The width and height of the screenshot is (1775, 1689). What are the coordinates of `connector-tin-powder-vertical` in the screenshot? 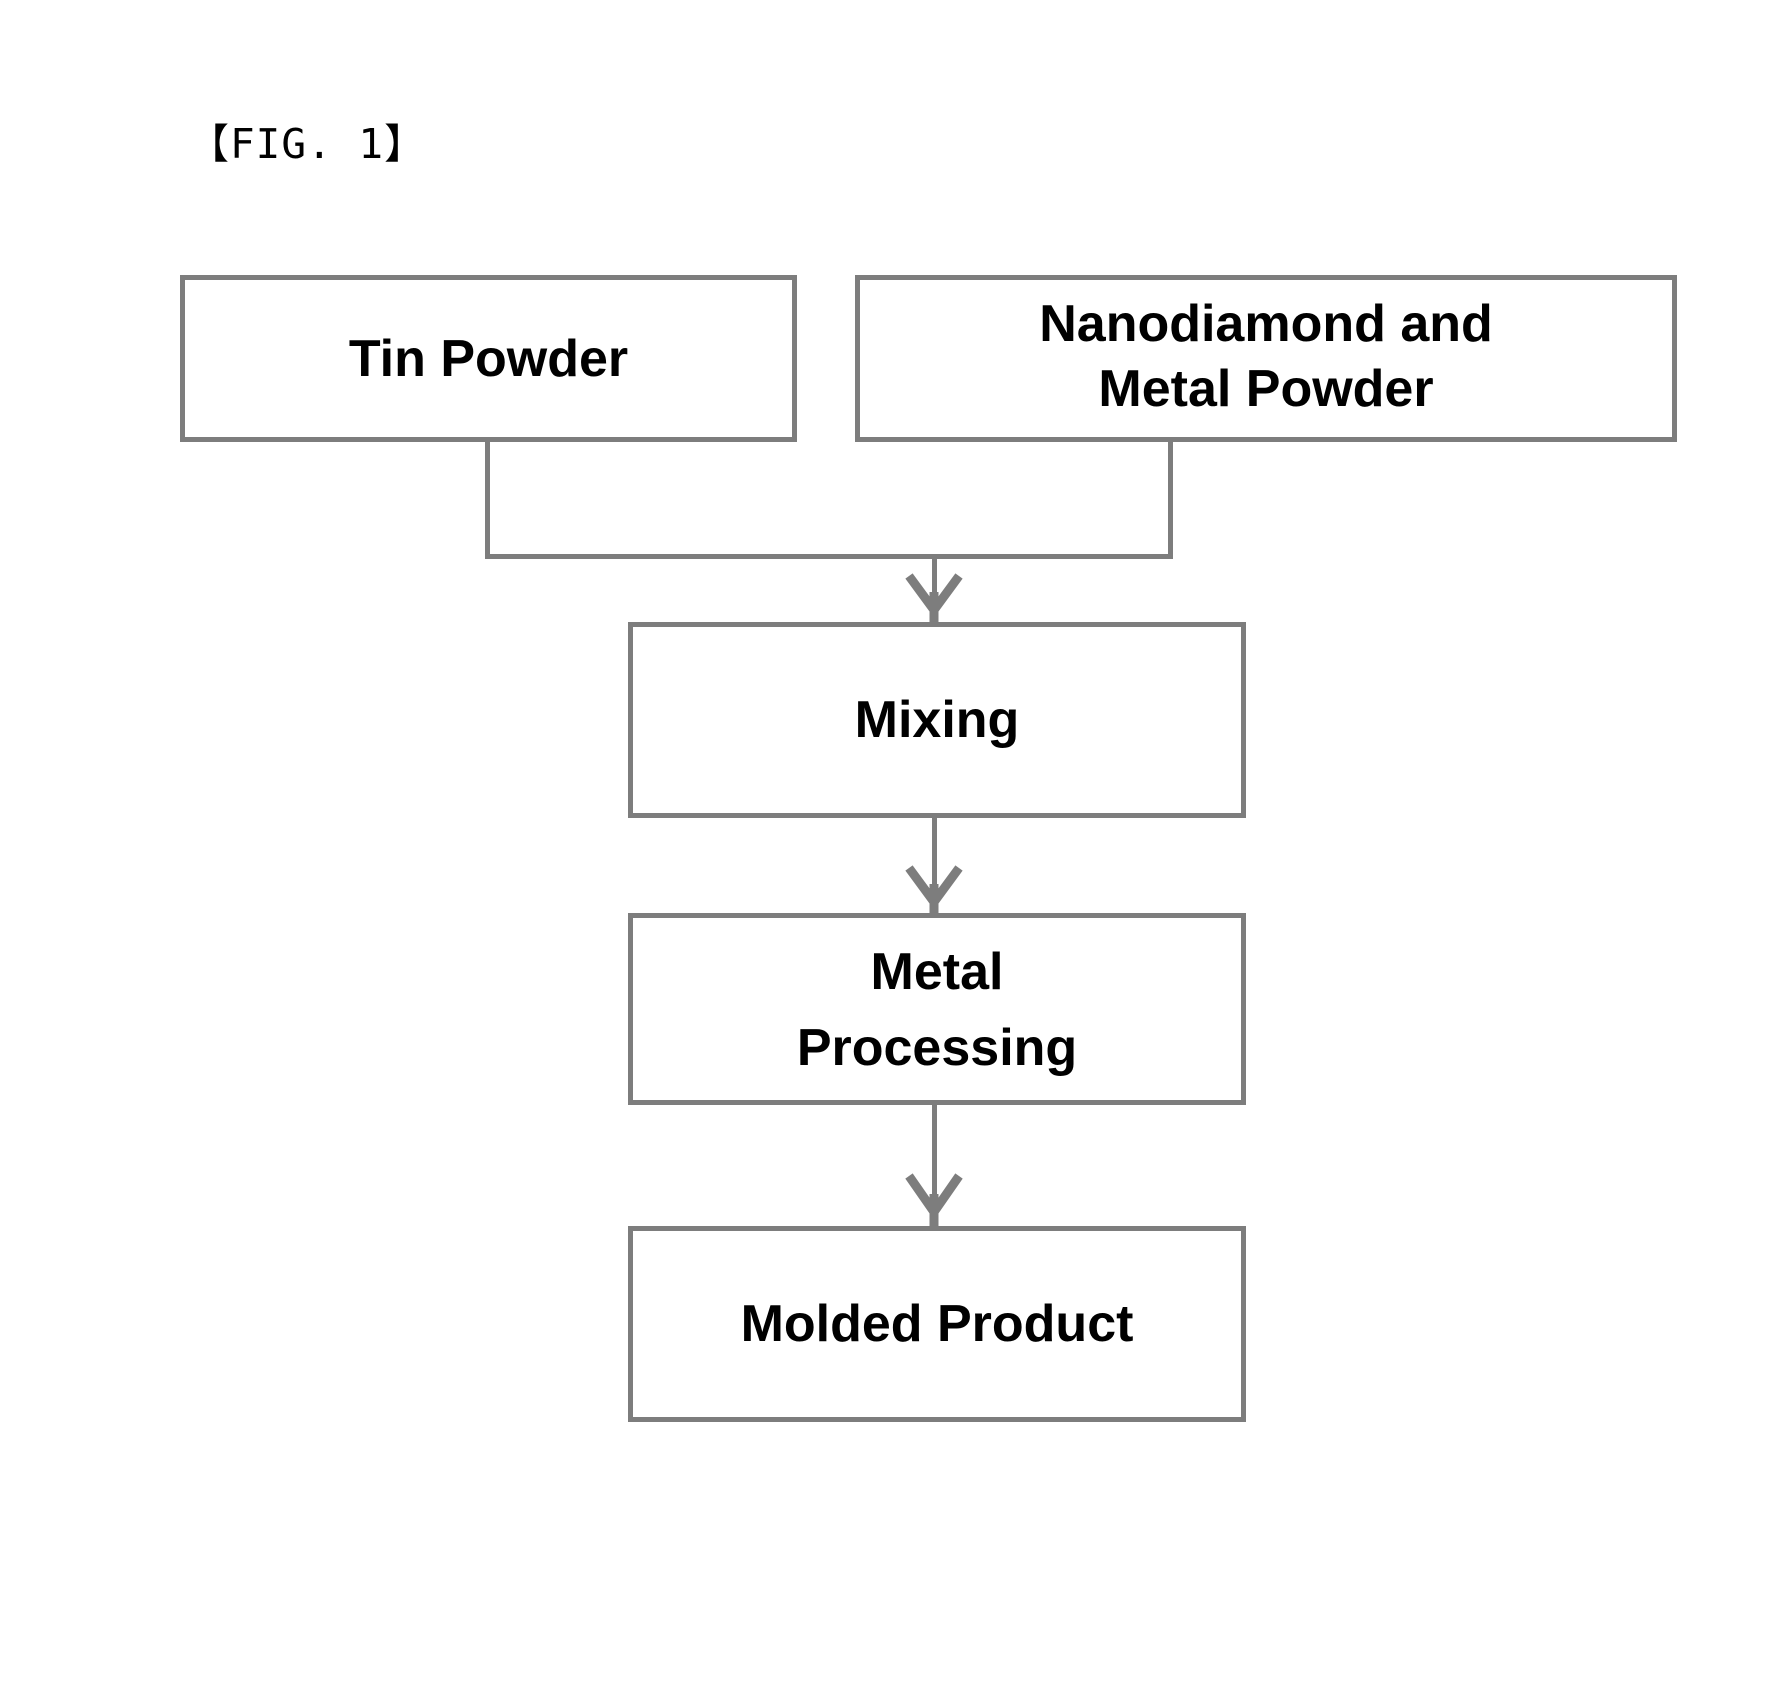 It's located at (487, 500).